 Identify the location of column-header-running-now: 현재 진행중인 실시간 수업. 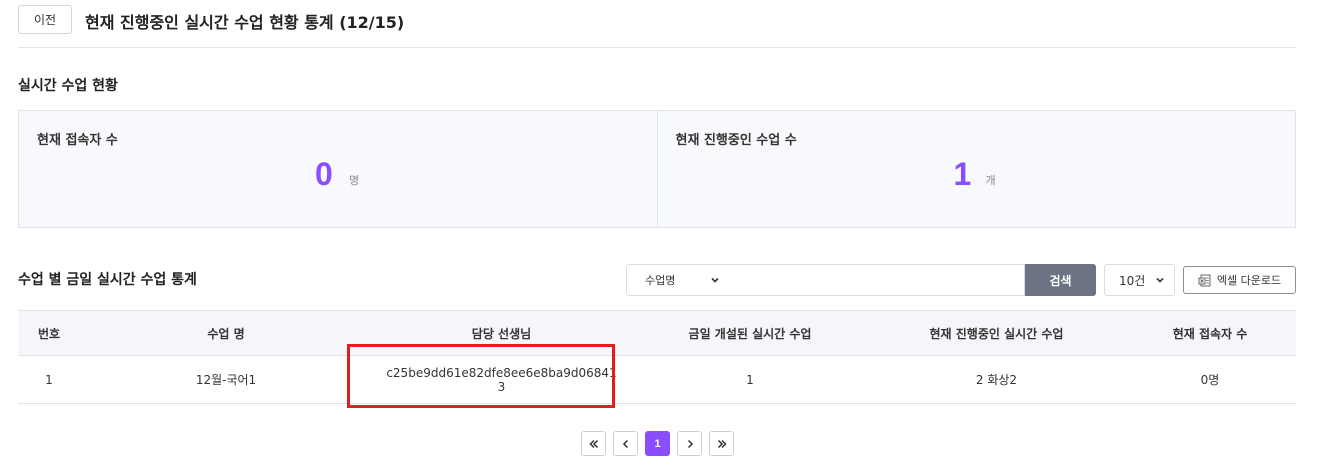
(996, 333).